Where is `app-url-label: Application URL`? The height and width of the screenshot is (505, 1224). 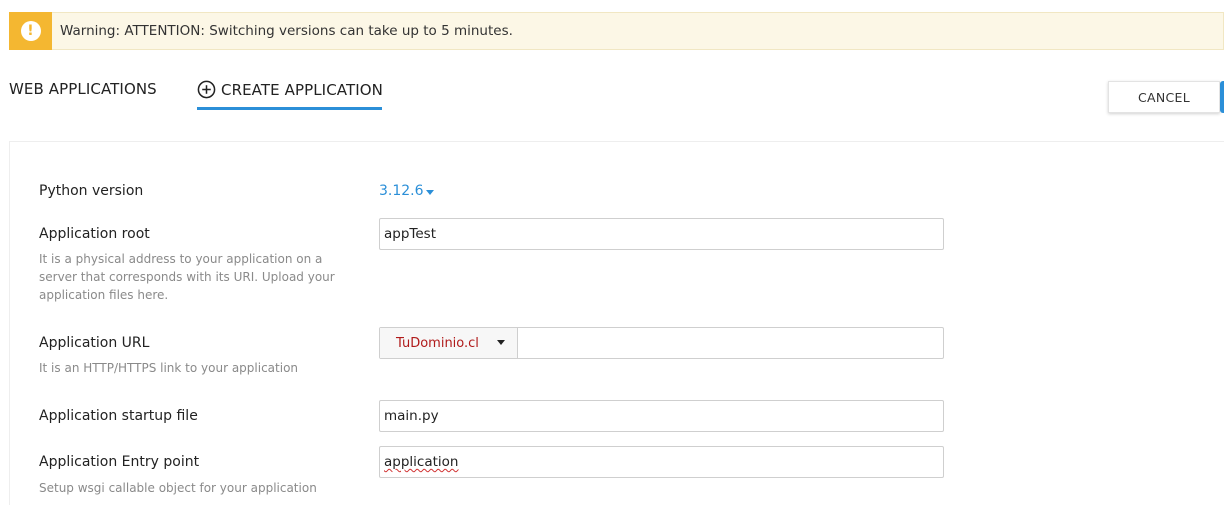
app-url-label: Application URL is located at coordinates (94, 343).